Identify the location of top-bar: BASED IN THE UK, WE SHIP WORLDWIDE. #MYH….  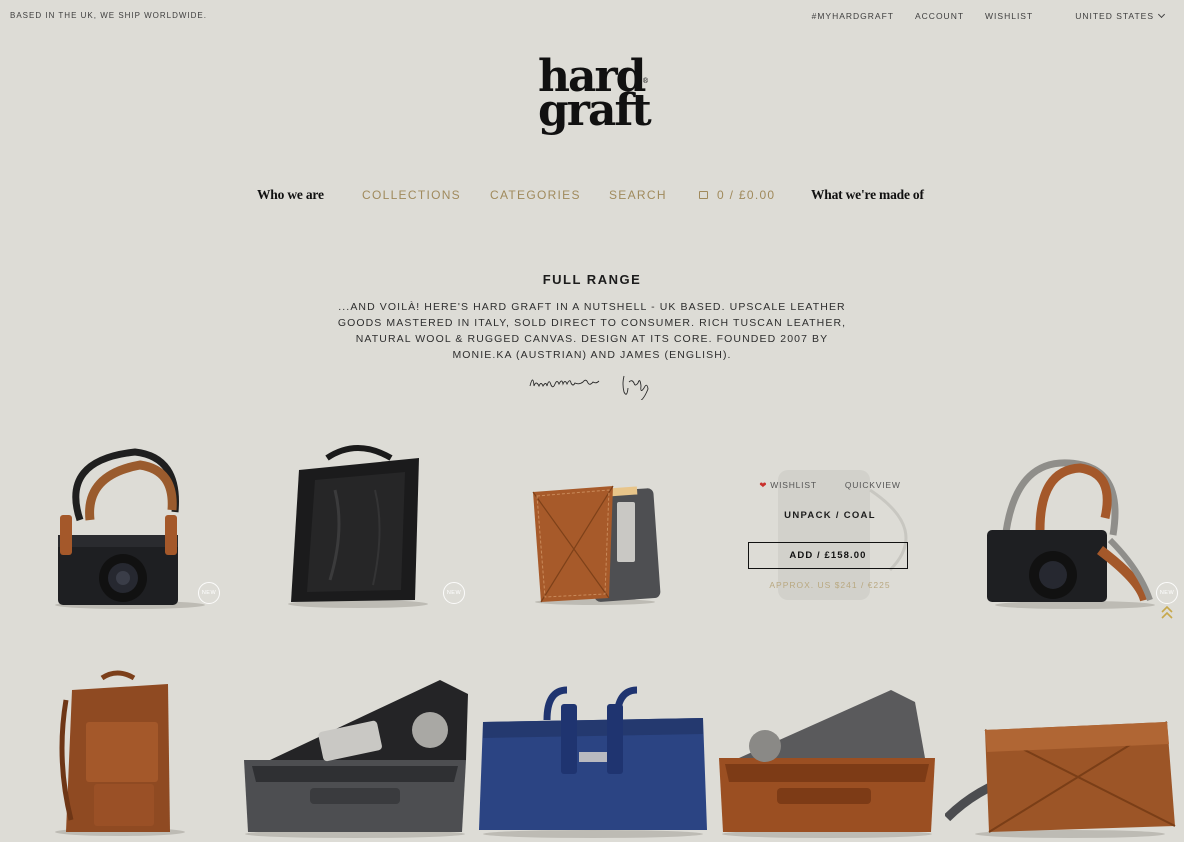
(592, 16).